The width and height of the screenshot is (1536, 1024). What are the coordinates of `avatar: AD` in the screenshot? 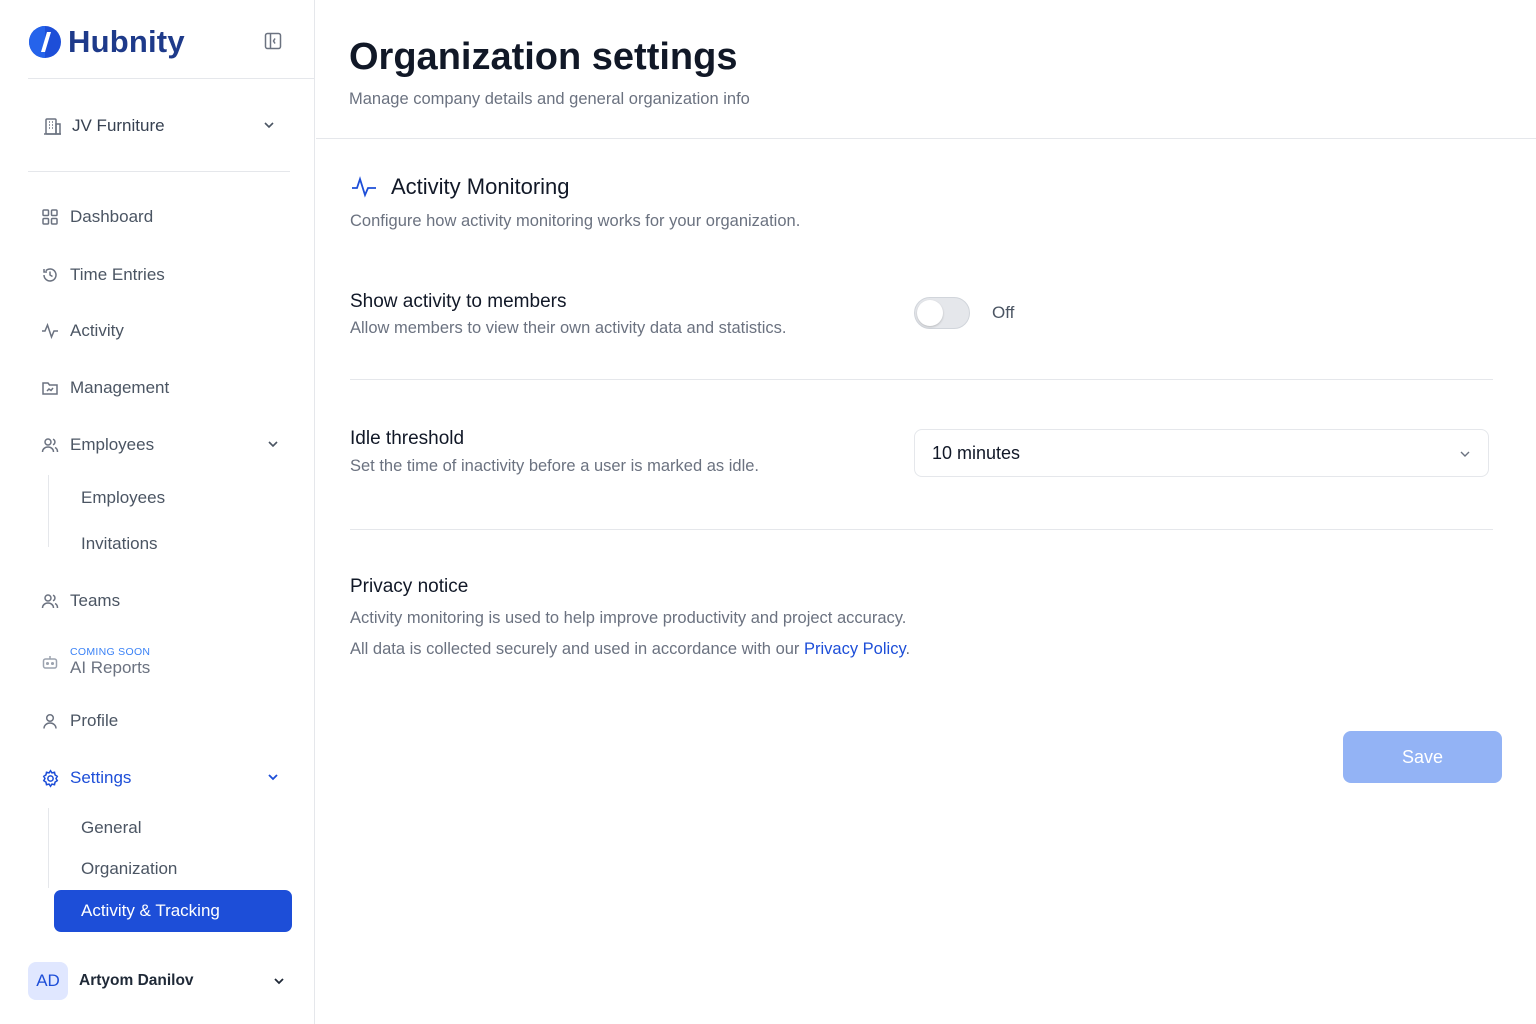 It's located at (48, 981).